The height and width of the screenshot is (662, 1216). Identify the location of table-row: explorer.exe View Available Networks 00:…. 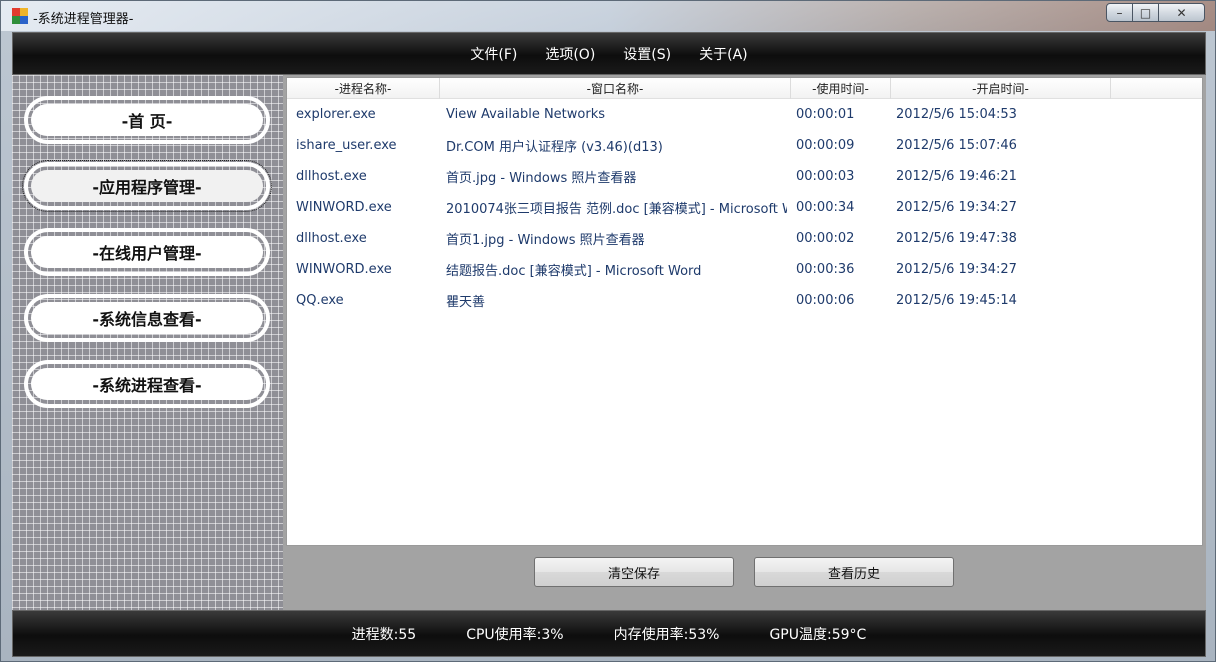
(744, 114).